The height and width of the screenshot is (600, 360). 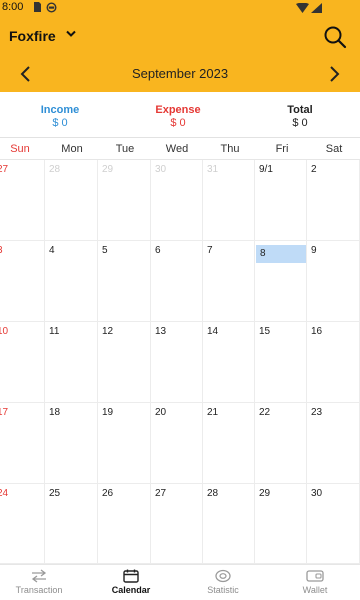 I want to click on month-label: September 2023, so click(x=180, y=73).